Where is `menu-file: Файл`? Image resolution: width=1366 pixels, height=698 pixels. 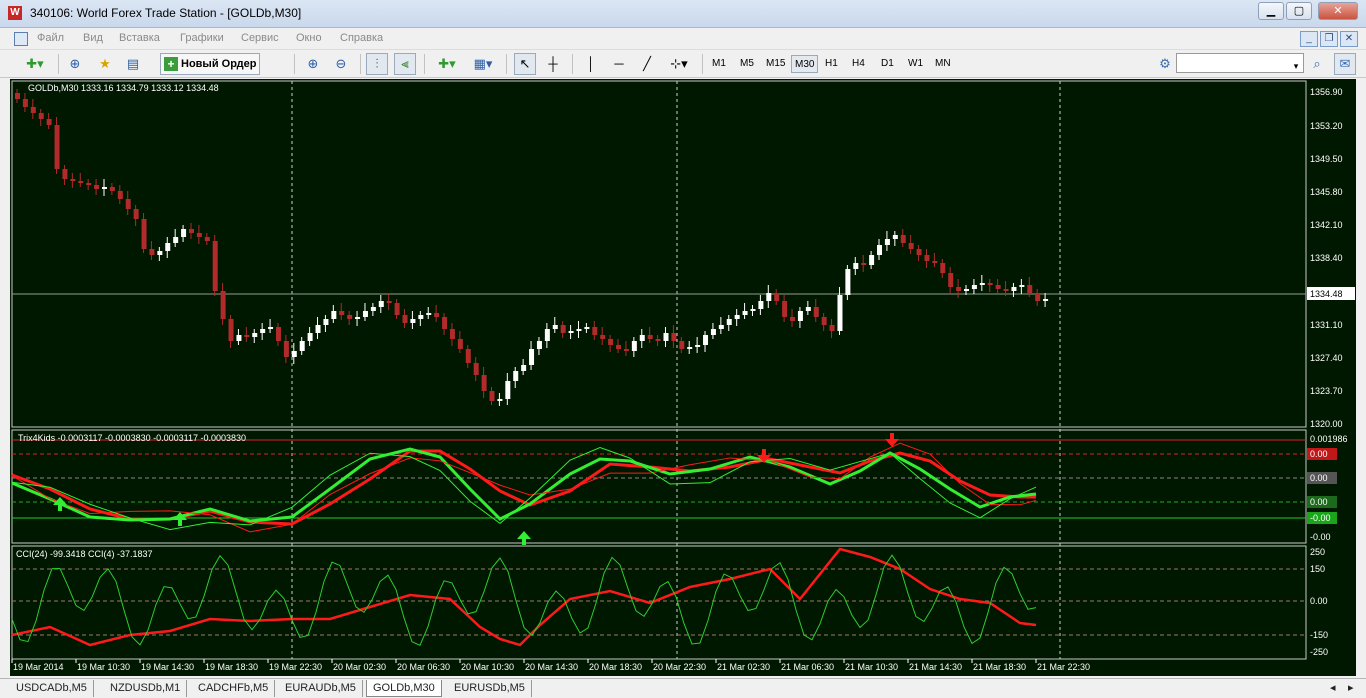 menu-file: Файл is located at coordinates (50, 38).